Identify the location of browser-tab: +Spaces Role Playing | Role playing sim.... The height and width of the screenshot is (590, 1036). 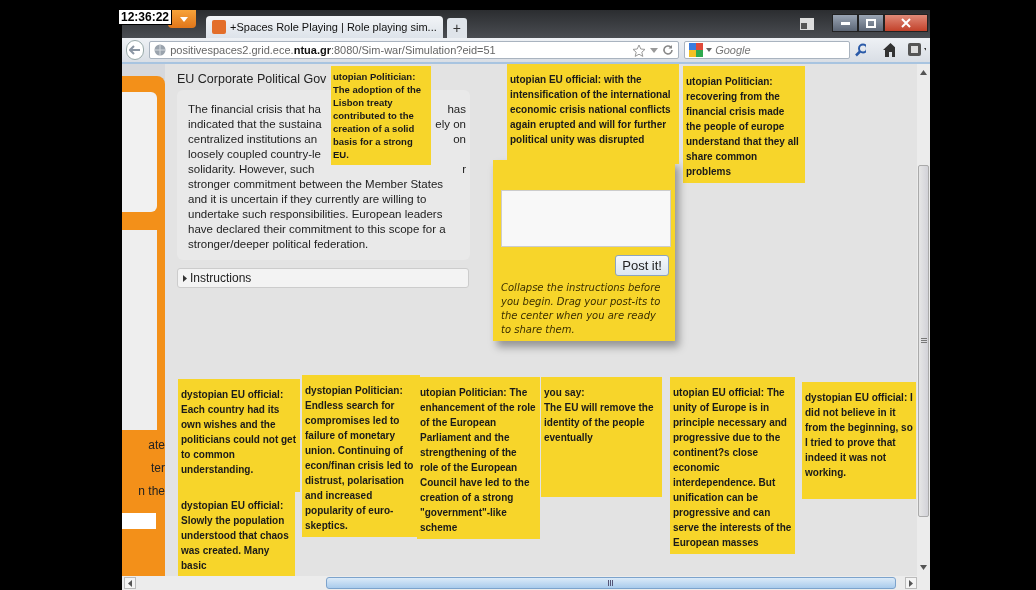
(324, 27).